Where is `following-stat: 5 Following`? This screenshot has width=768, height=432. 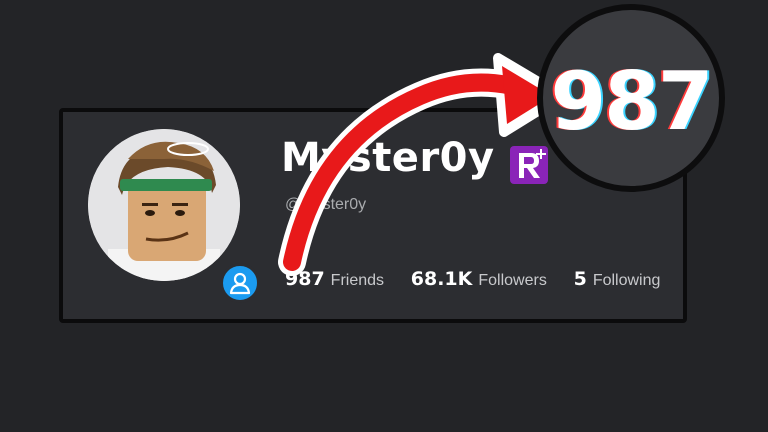
following-stat: 5 Following is located at coordinates (617, 279).